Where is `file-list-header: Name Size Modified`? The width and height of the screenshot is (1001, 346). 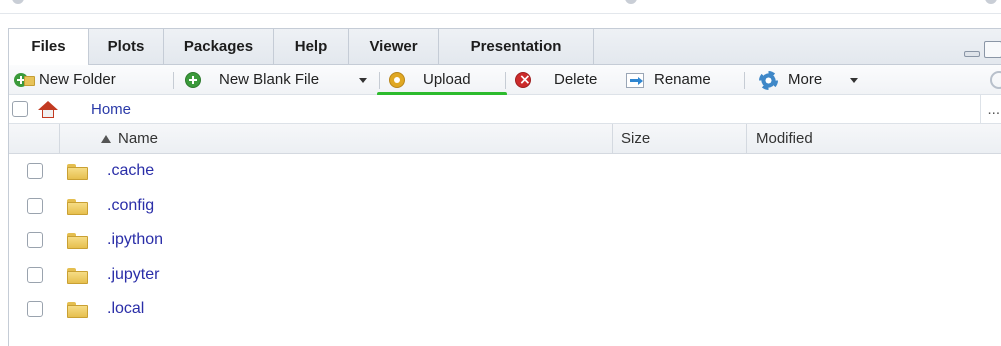
file-list-header: Name Size Modified is located at coordinates (505, 139).